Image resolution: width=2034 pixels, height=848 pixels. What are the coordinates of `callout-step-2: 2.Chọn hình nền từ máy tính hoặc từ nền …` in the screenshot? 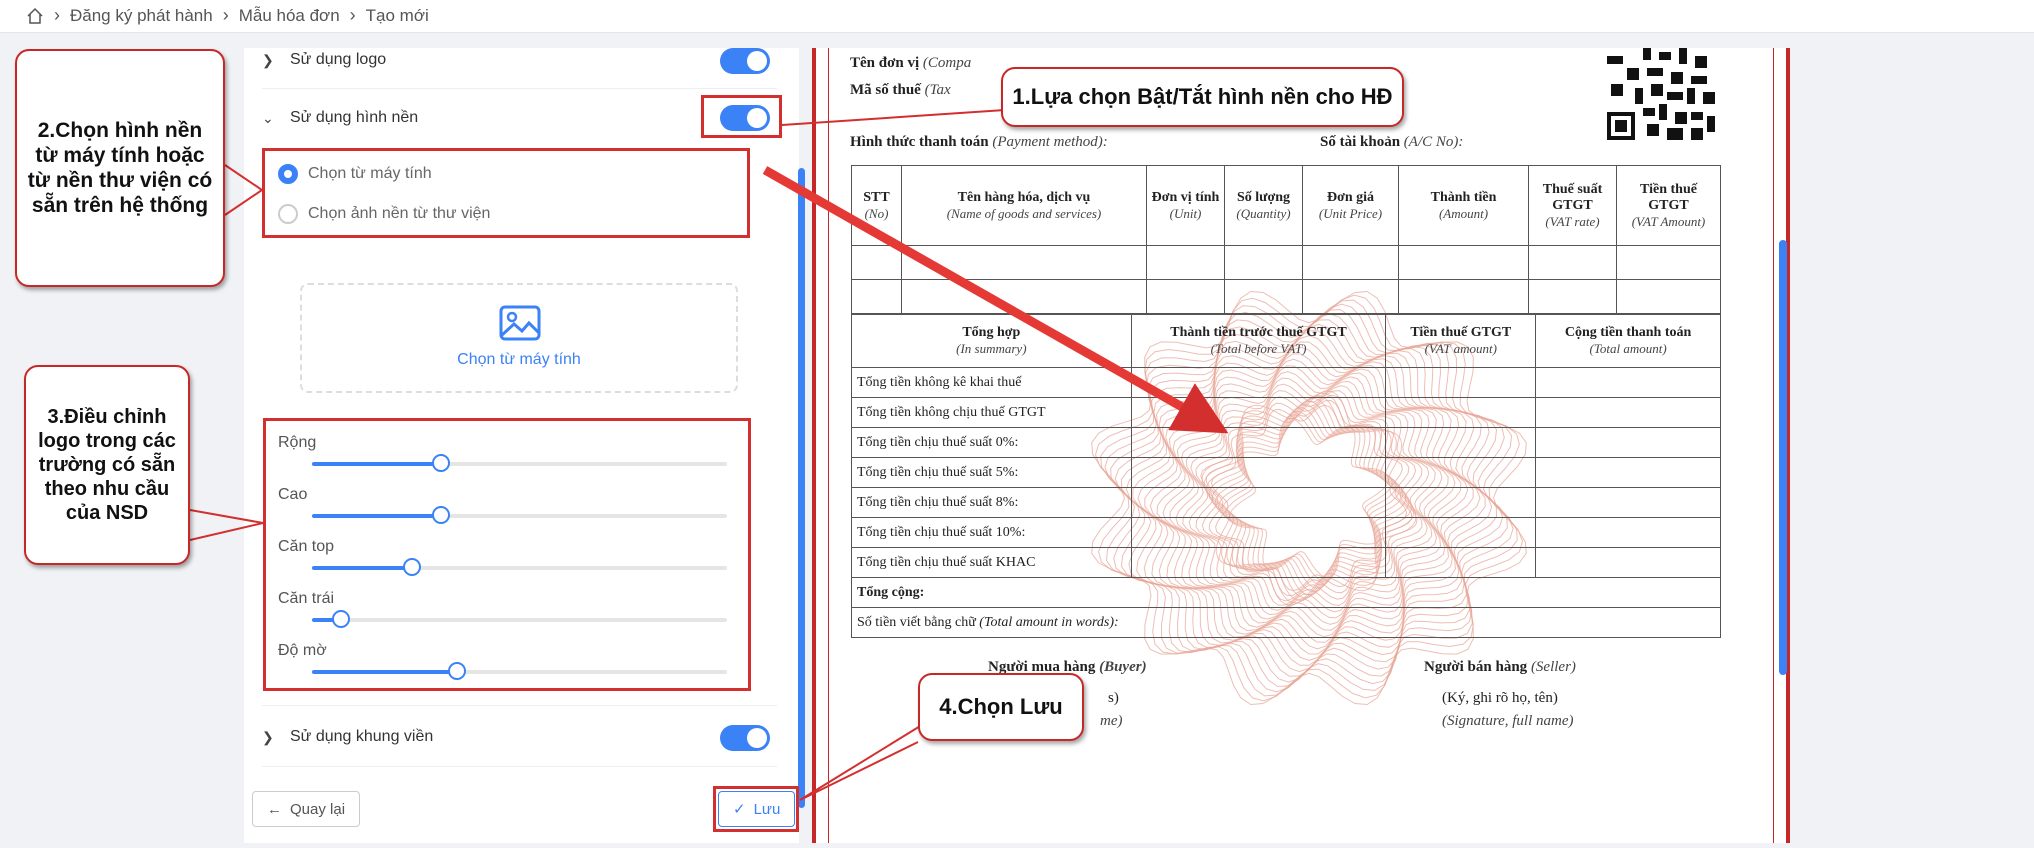 It's located at (120, 168).